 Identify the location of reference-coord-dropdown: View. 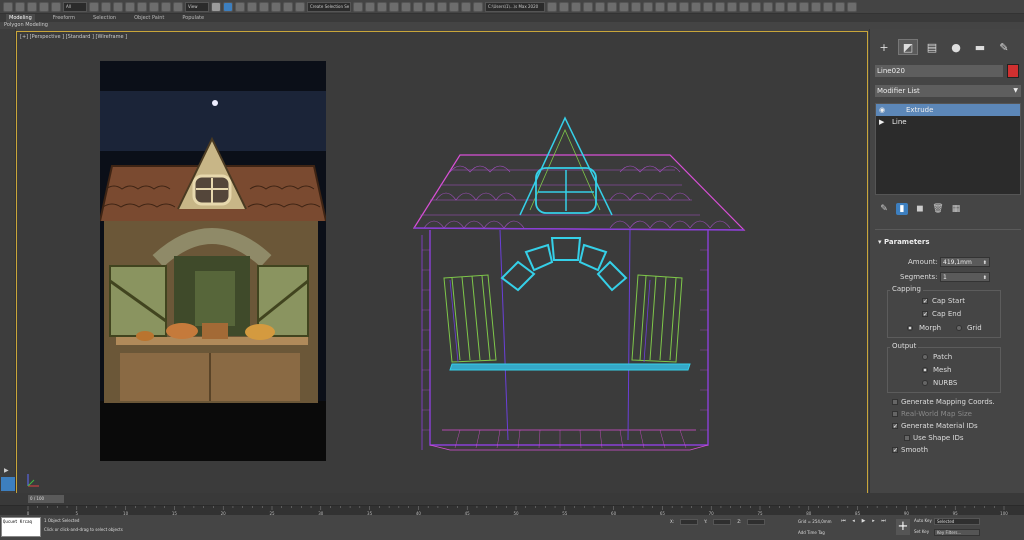
(197, 6).